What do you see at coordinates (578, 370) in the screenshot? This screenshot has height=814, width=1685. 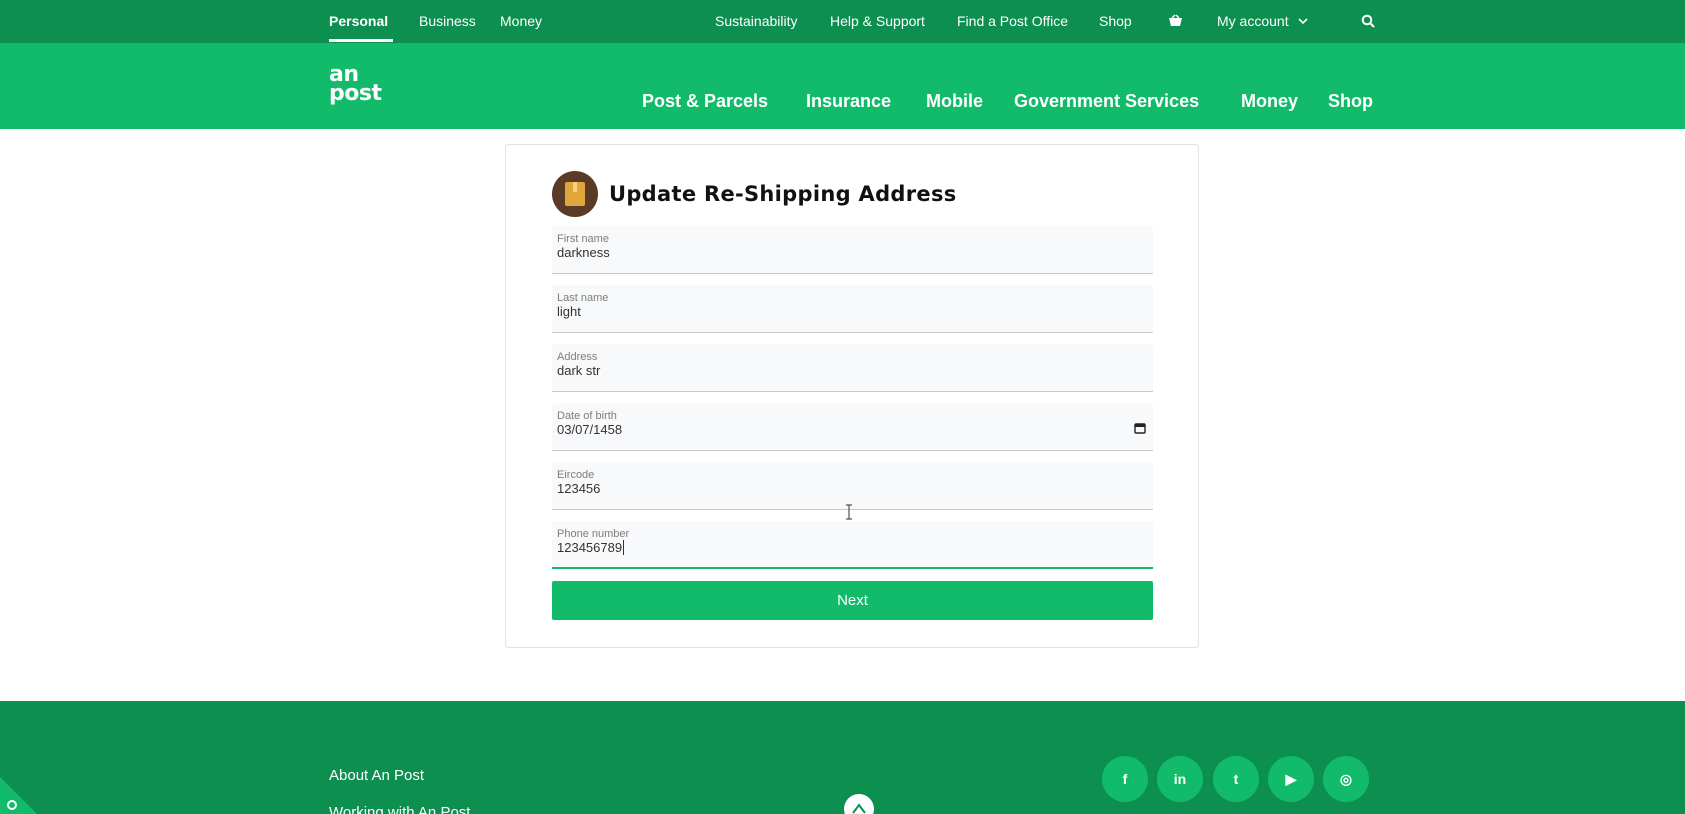 I see `address-value: dark str` at bounding box center [578, 370].